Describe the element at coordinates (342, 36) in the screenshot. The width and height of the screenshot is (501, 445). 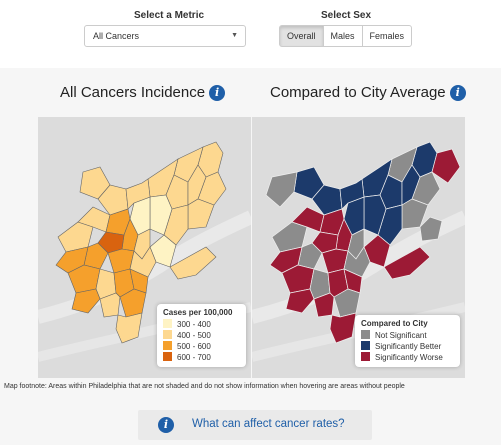
I see `sex-option-males: Males` at that location.